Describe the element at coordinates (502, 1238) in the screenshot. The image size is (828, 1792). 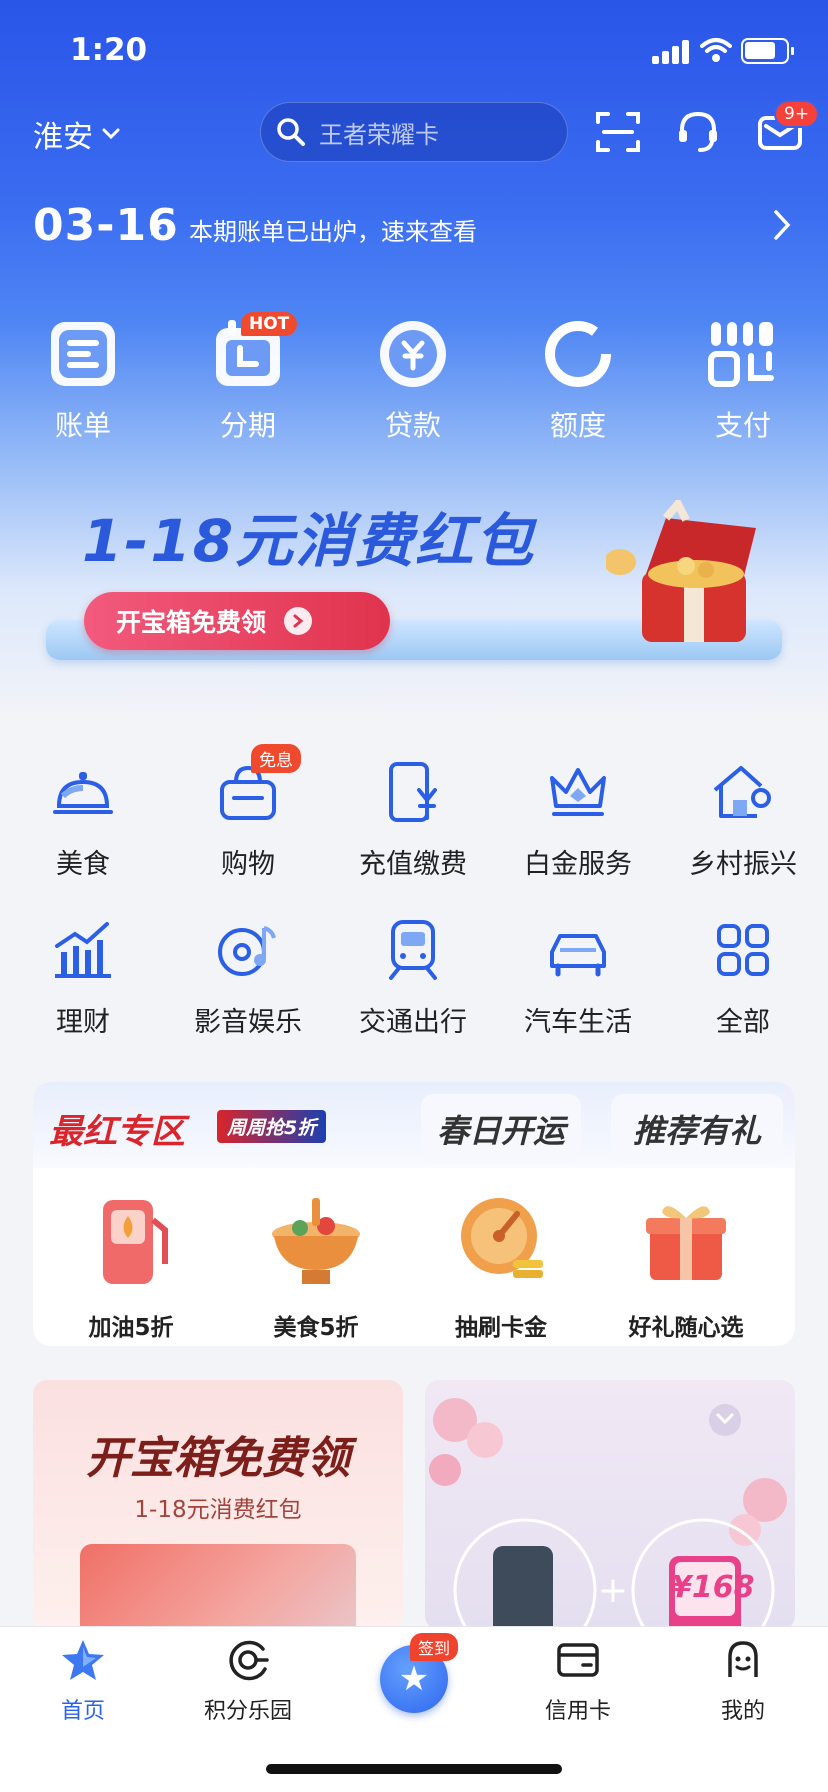
I see `lucky-wheel-icon` at that location.